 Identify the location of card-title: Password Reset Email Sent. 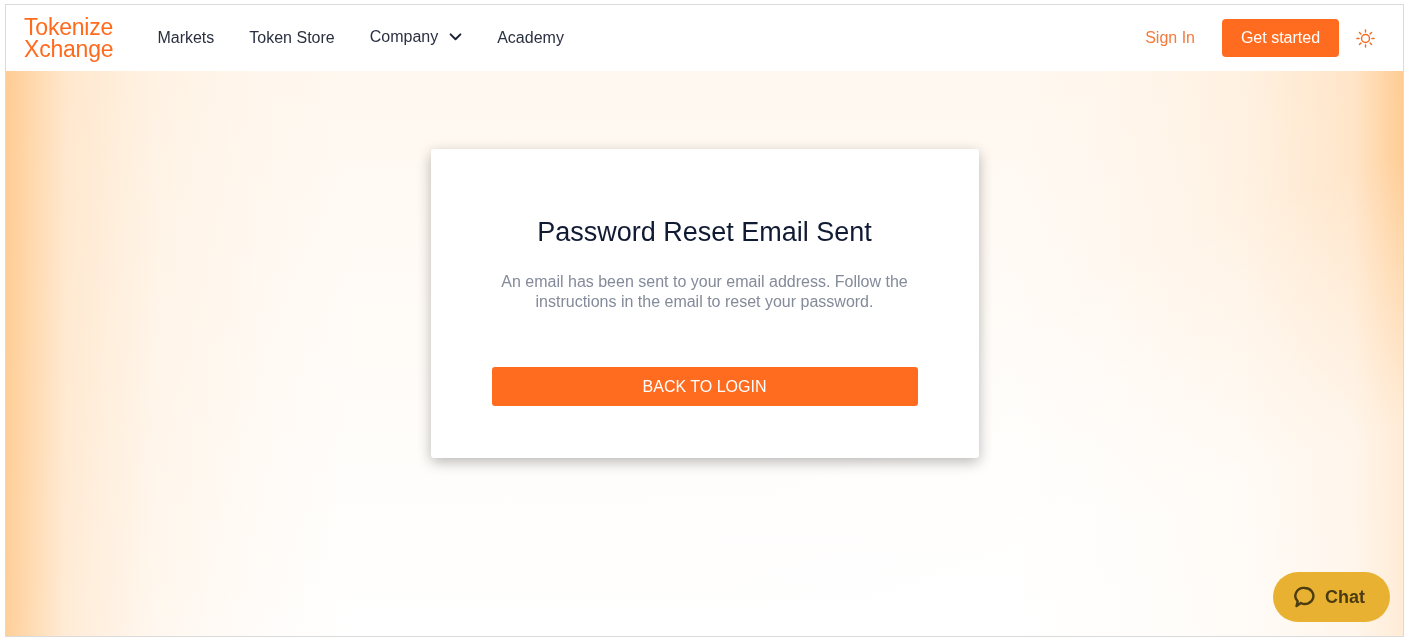
(704, 232).